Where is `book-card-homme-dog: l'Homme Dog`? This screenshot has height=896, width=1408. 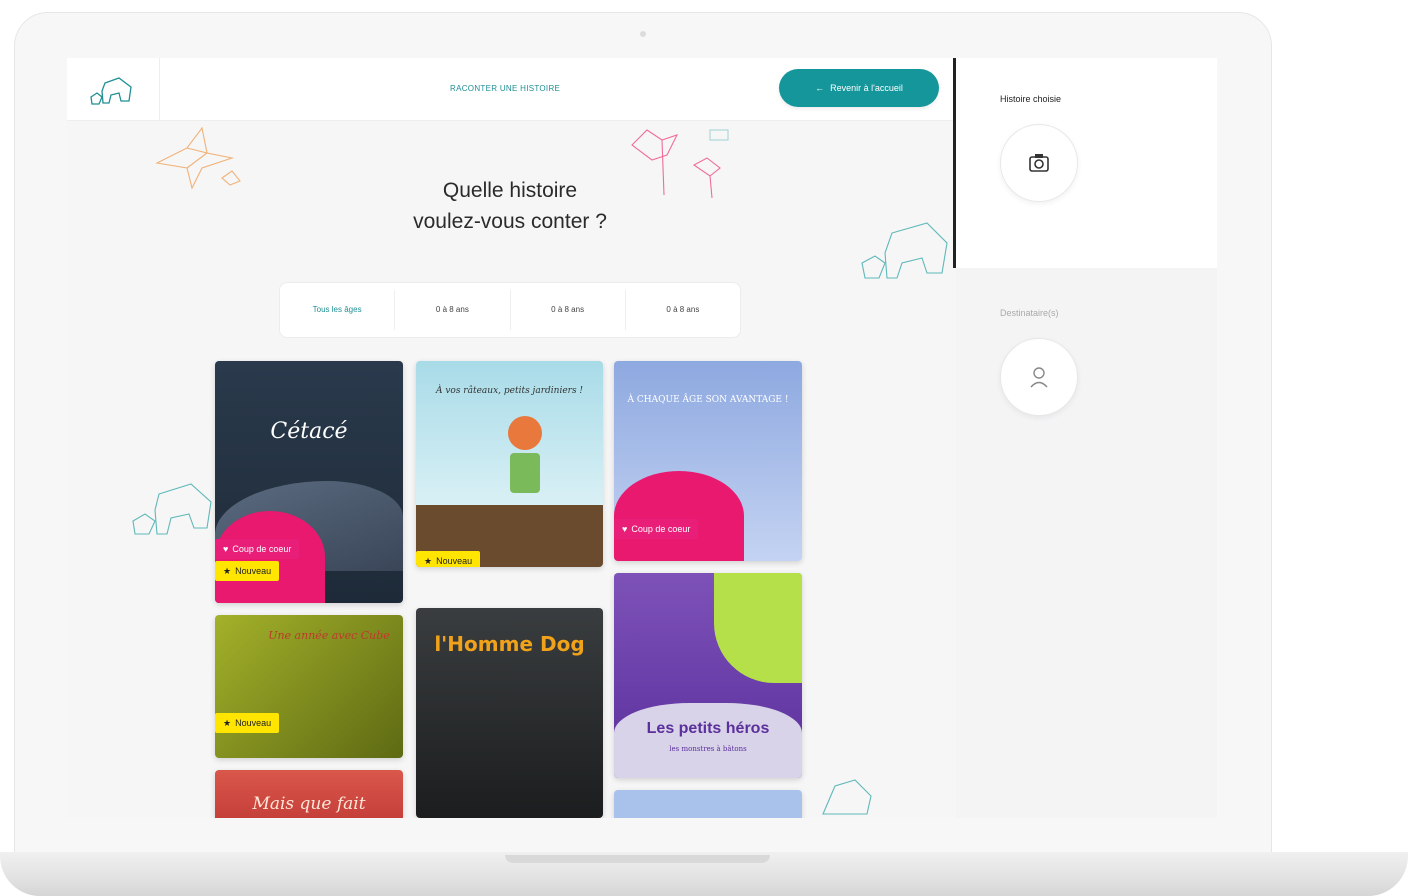
book-card-homme-dog: l'Homme Dog is located at coordinates (509, 713).